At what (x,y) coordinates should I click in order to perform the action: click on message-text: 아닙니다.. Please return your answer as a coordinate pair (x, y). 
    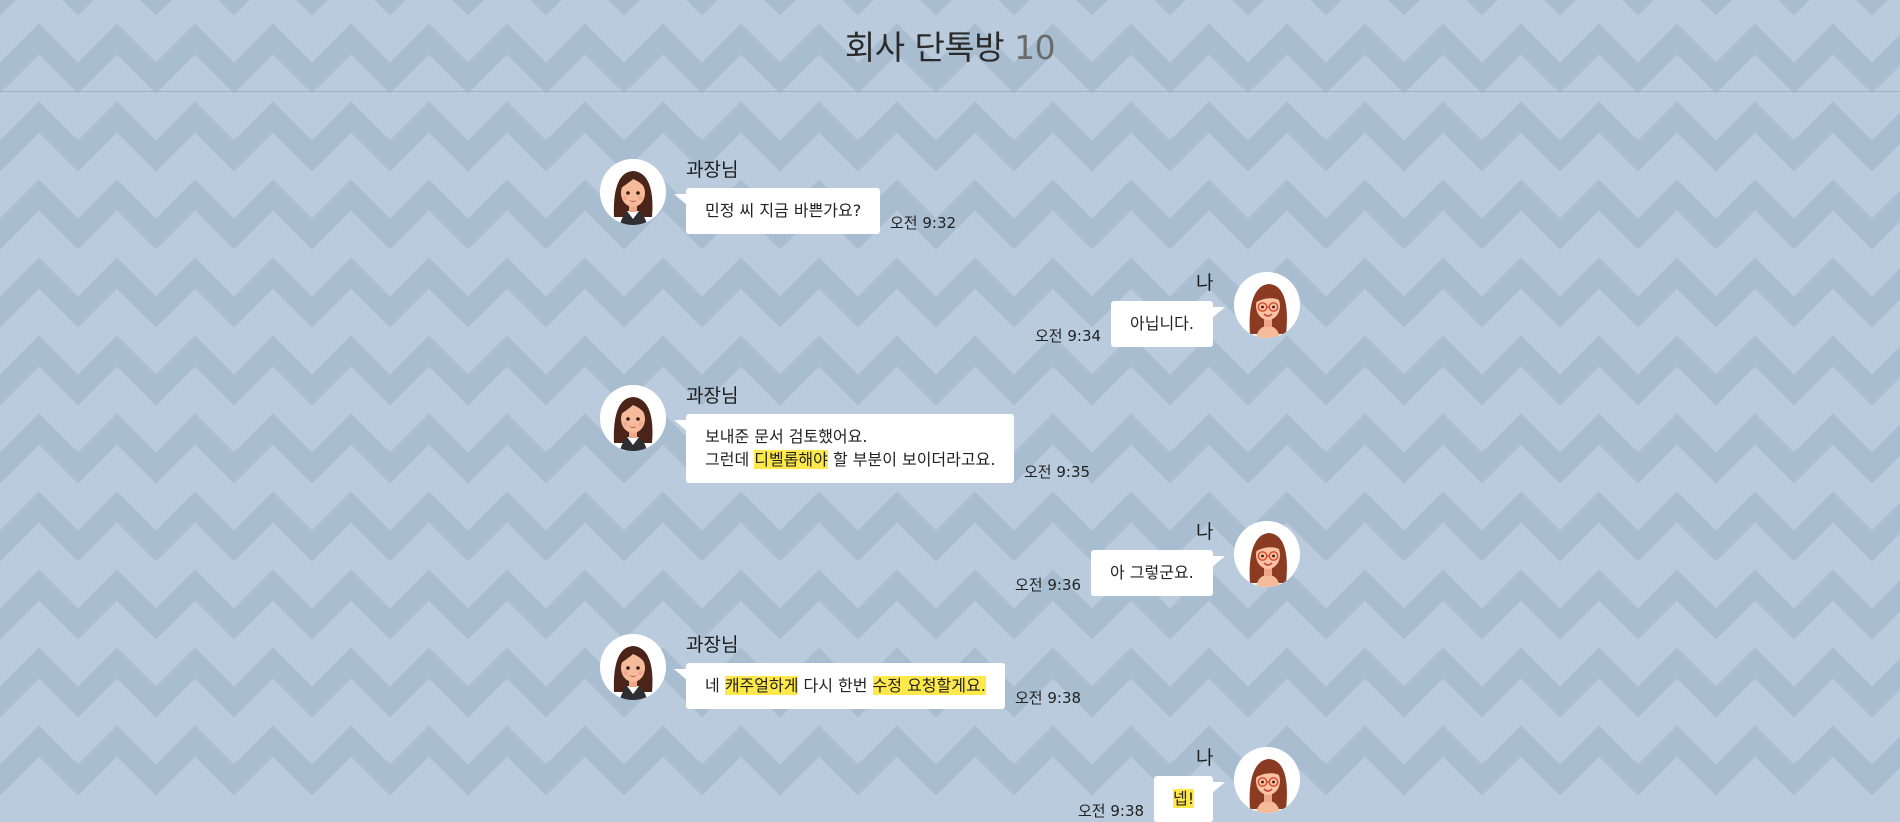
    Looking at the image, I should click on (1162, 323).